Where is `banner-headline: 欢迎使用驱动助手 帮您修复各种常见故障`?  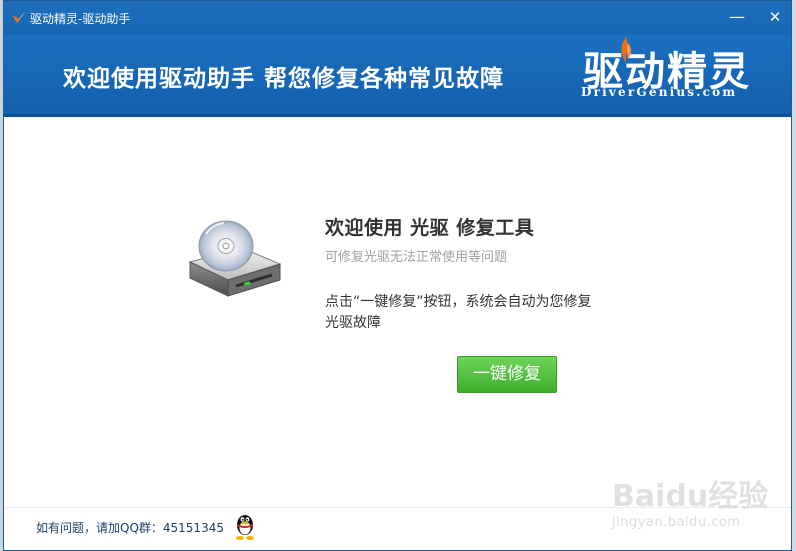 banner-headline: 欢迎使用驱动助手 帮您修复各种常见故障 is located at coordinates (284, 79).